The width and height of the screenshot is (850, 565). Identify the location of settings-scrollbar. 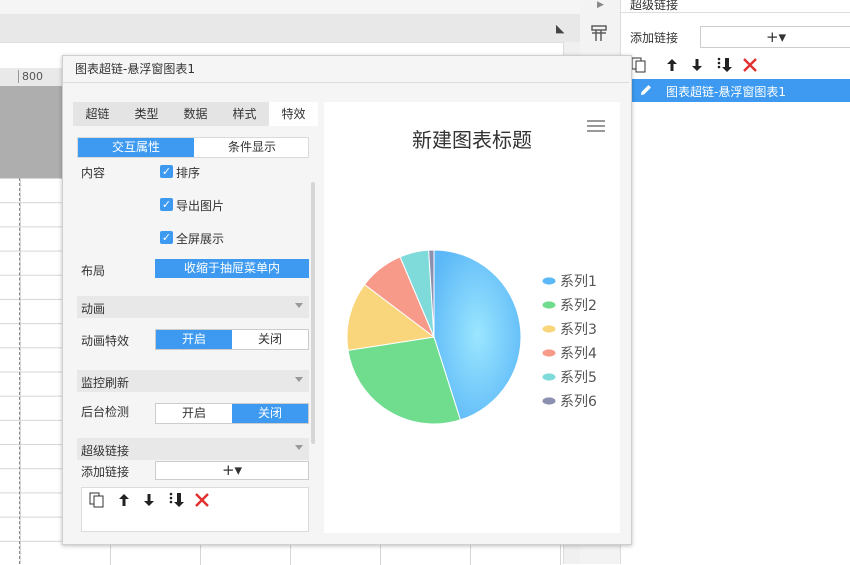
(313, 313).